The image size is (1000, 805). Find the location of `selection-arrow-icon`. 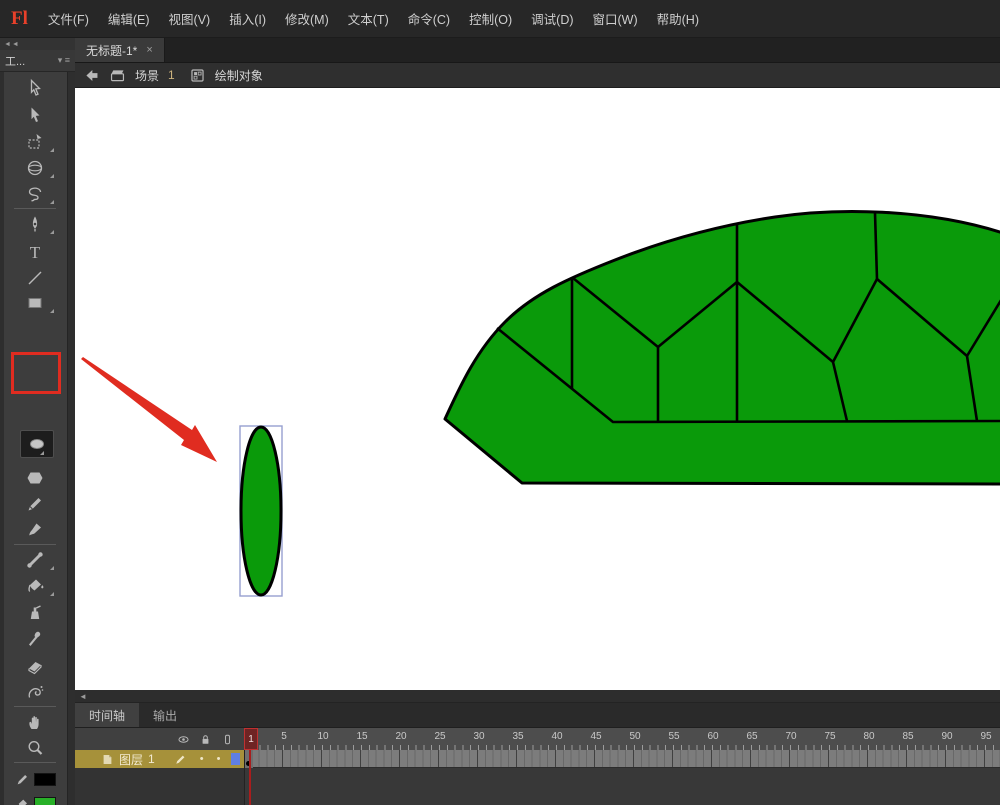

selection-arrow-icon is located at coordinates (35, 87).